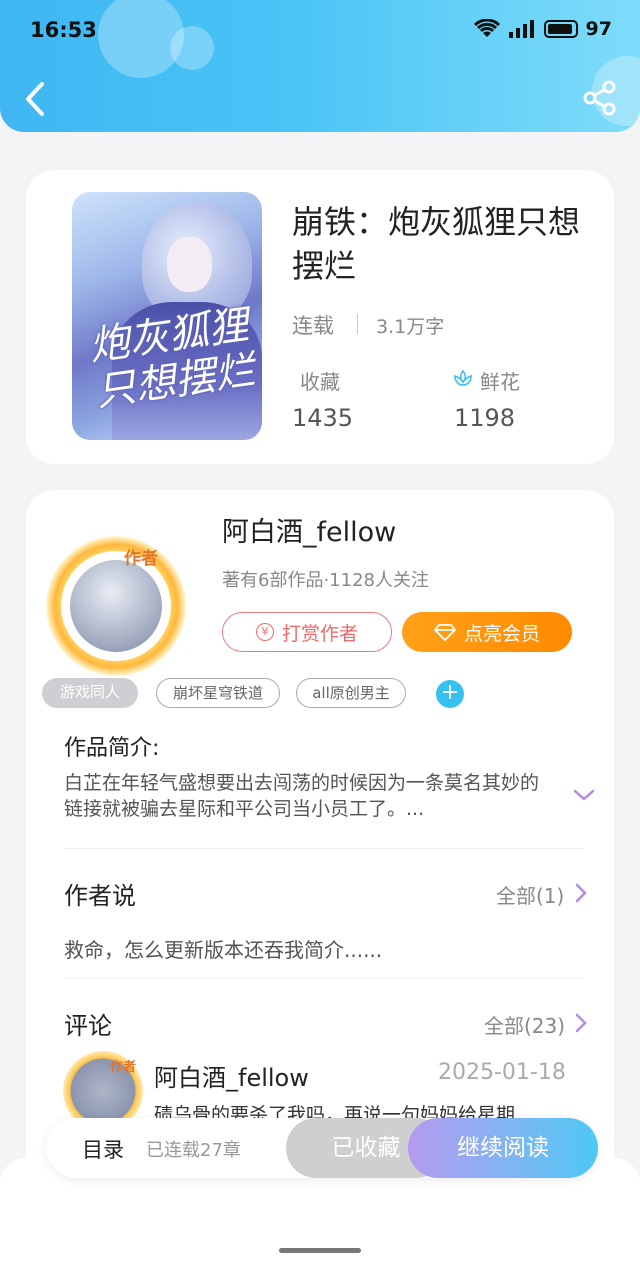  Describe the element at coordinates (486, 28) in the screenshot. I see `wifi-icon` at that location.